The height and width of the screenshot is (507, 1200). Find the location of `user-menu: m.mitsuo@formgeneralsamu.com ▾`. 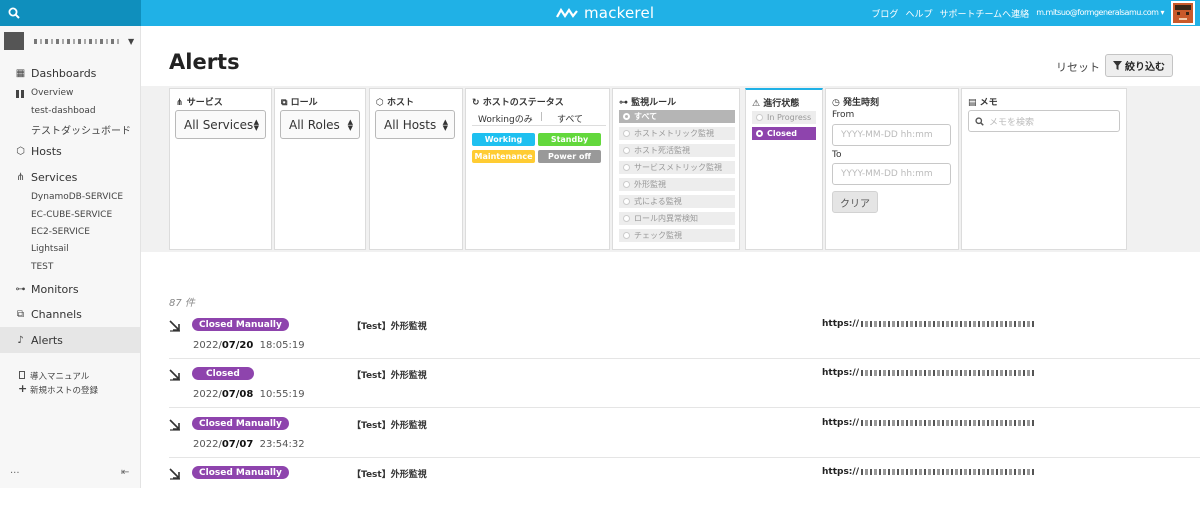

user-menu: m.mitsuo@formgeneralsamu.com ▾ is located at coordinates (1100, 14).